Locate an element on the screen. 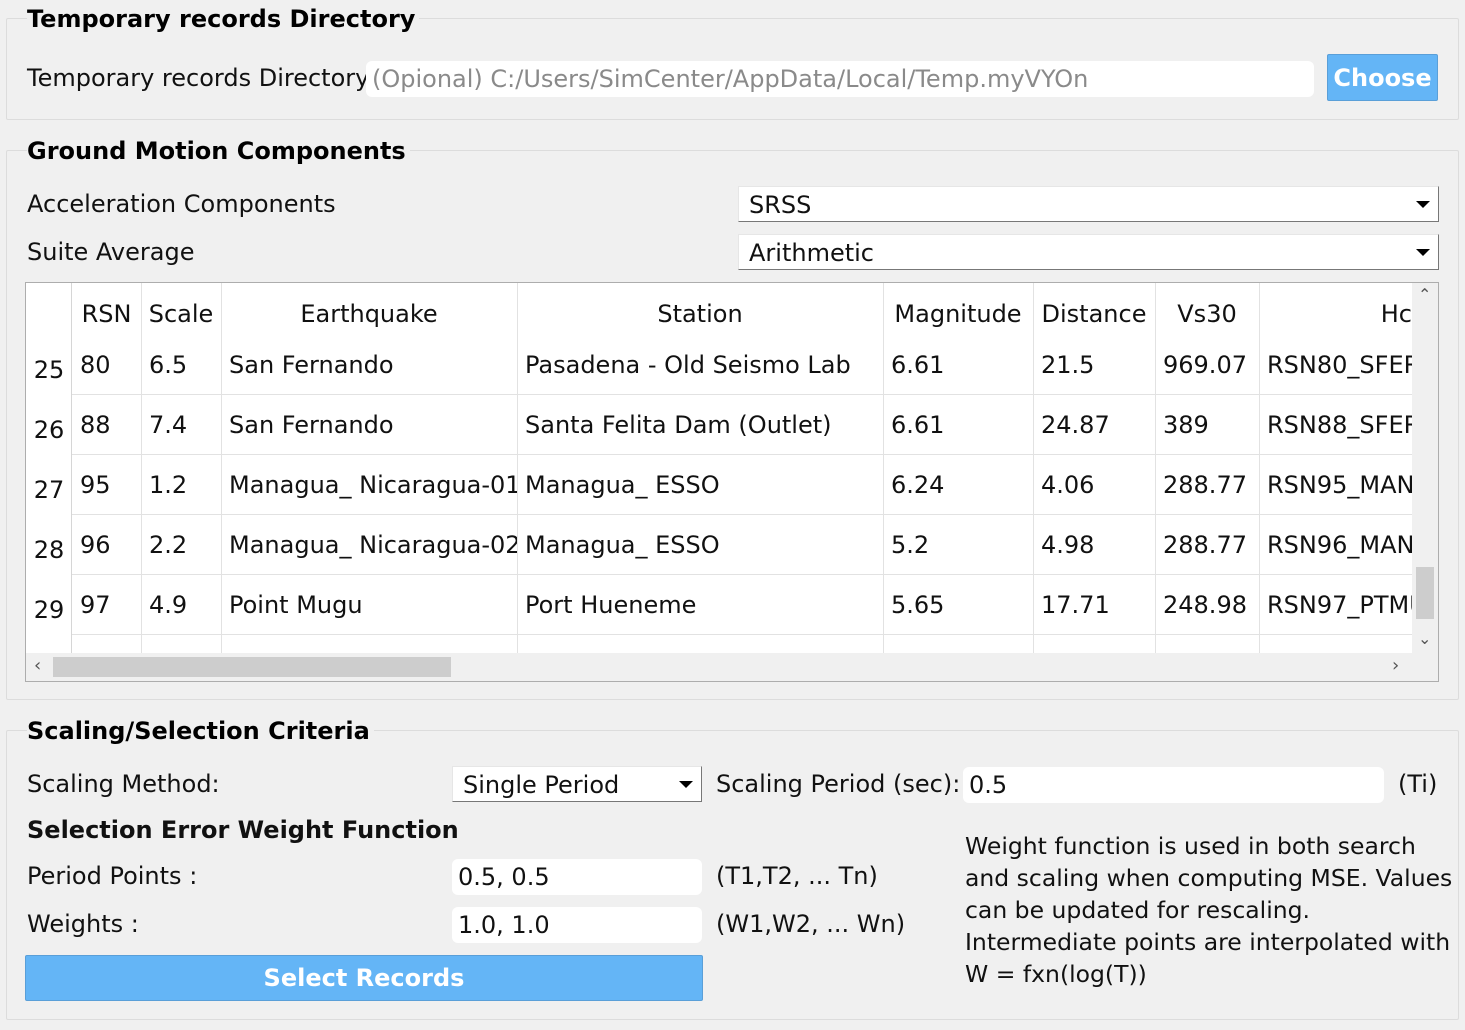  horizontal-scroll-thumb is located at coordinates (252, 667).